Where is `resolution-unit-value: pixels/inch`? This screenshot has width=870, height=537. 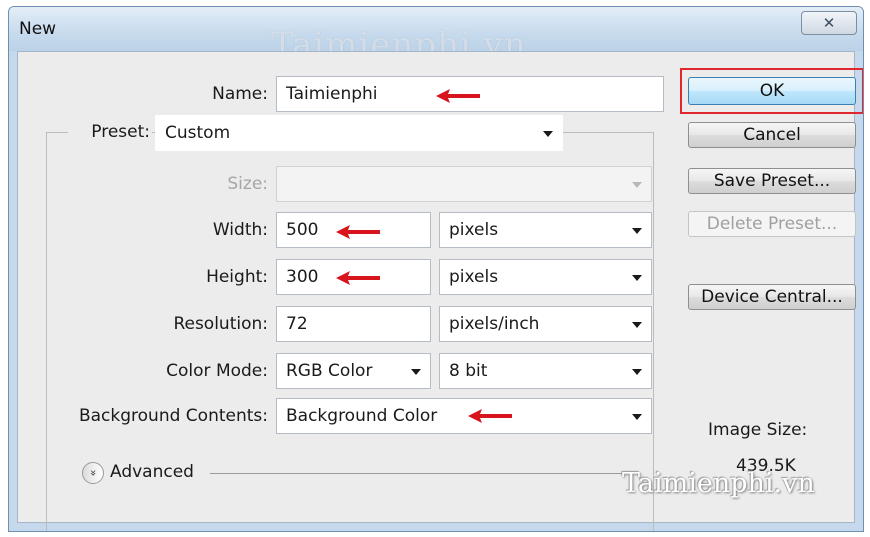 resolution-unit-value: pixels/inch is located at coordinates (494, 324).